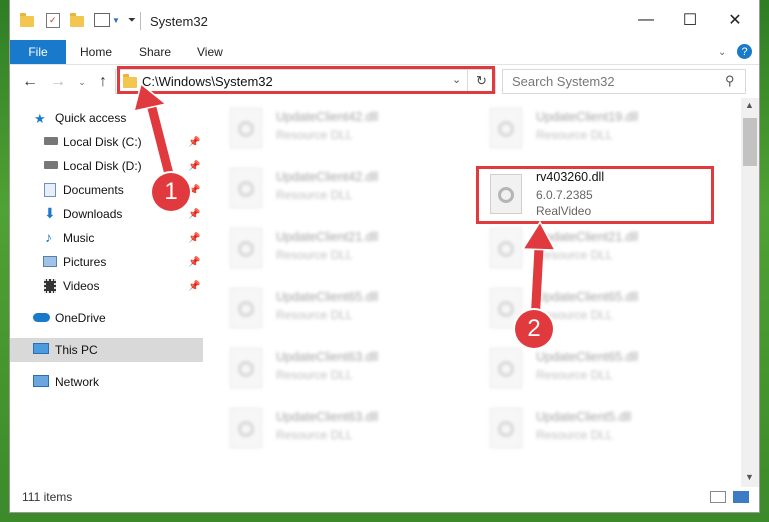 This screenshot has width=769, height=522. I want to click on vertical-scrollbar: ▲ ▼, so click(750, 292).